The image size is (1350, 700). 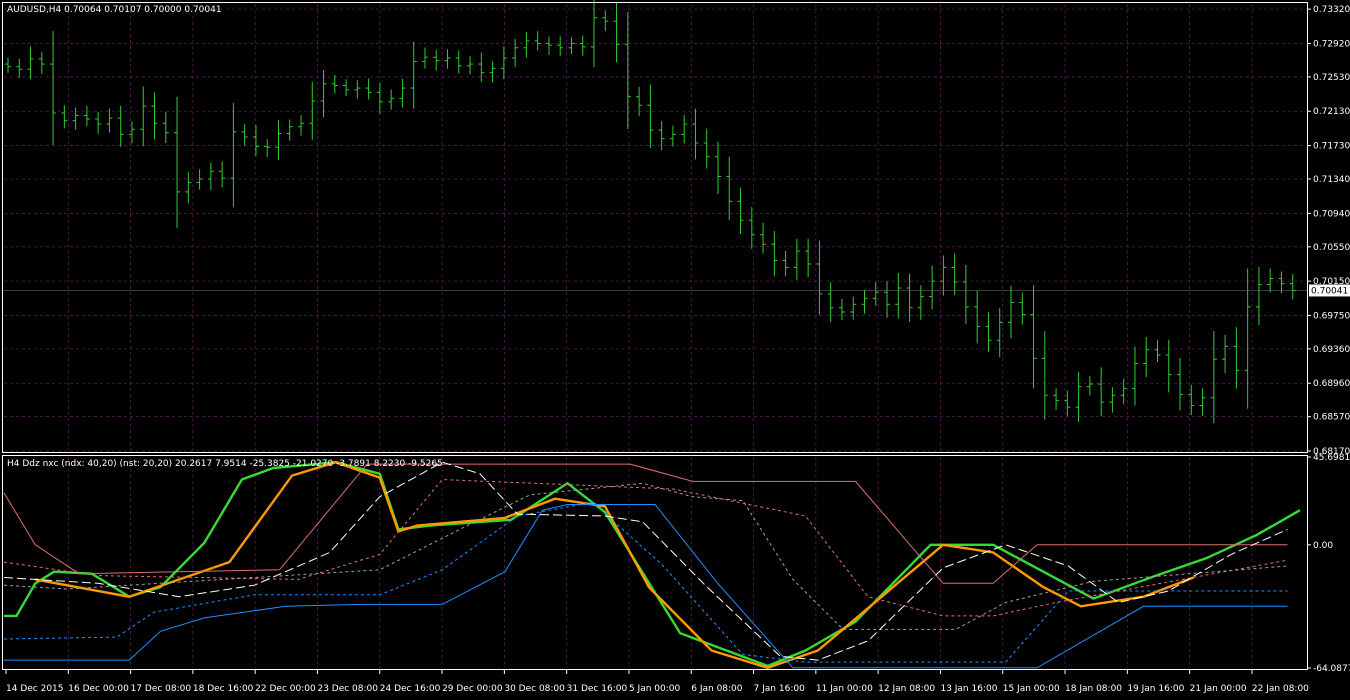 I want to click on time-tick-label: 30 Dec 08:00, so click(x=534, y=689).